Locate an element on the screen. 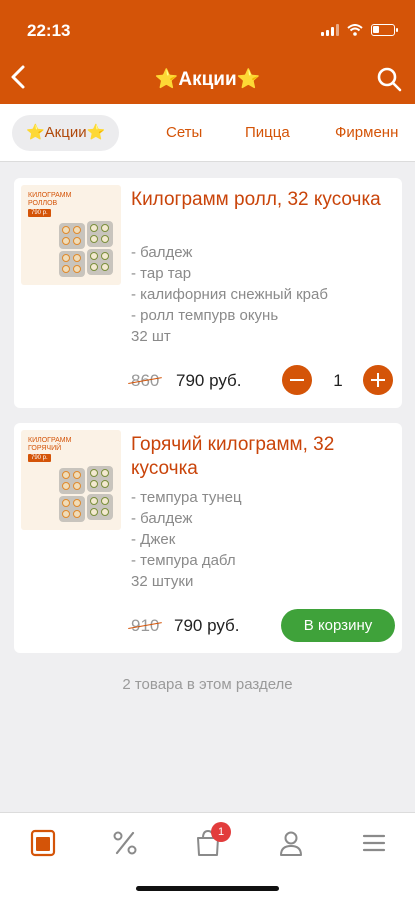 Image resolution: width=415 pixels, height=900 pixels. page-title: ⭐Акции⭐ is located at coordinates (207, 79).